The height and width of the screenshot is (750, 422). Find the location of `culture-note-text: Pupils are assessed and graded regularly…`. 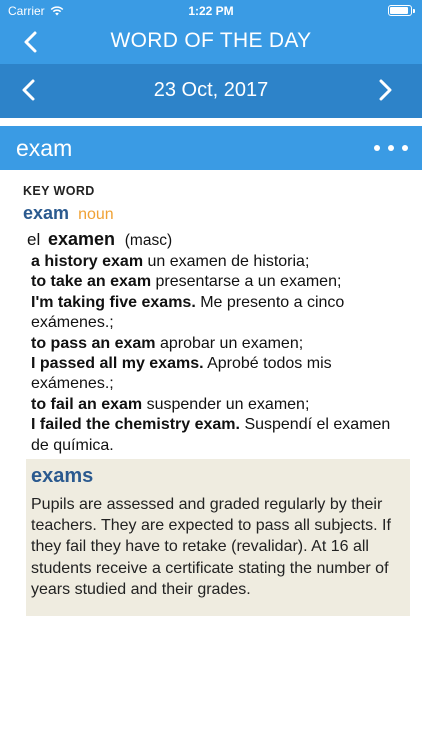

culture-note-text: Pupils are assessed and graded regularly… is located at coordinates (211, 547).